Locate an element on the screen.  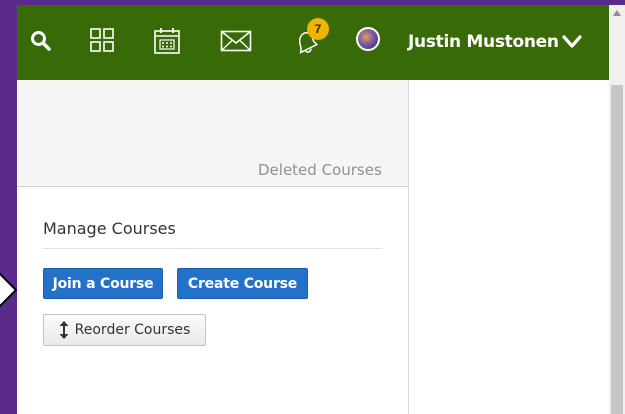
manage-courses-heading: Manage Courses is located at coordinates (109, 228).